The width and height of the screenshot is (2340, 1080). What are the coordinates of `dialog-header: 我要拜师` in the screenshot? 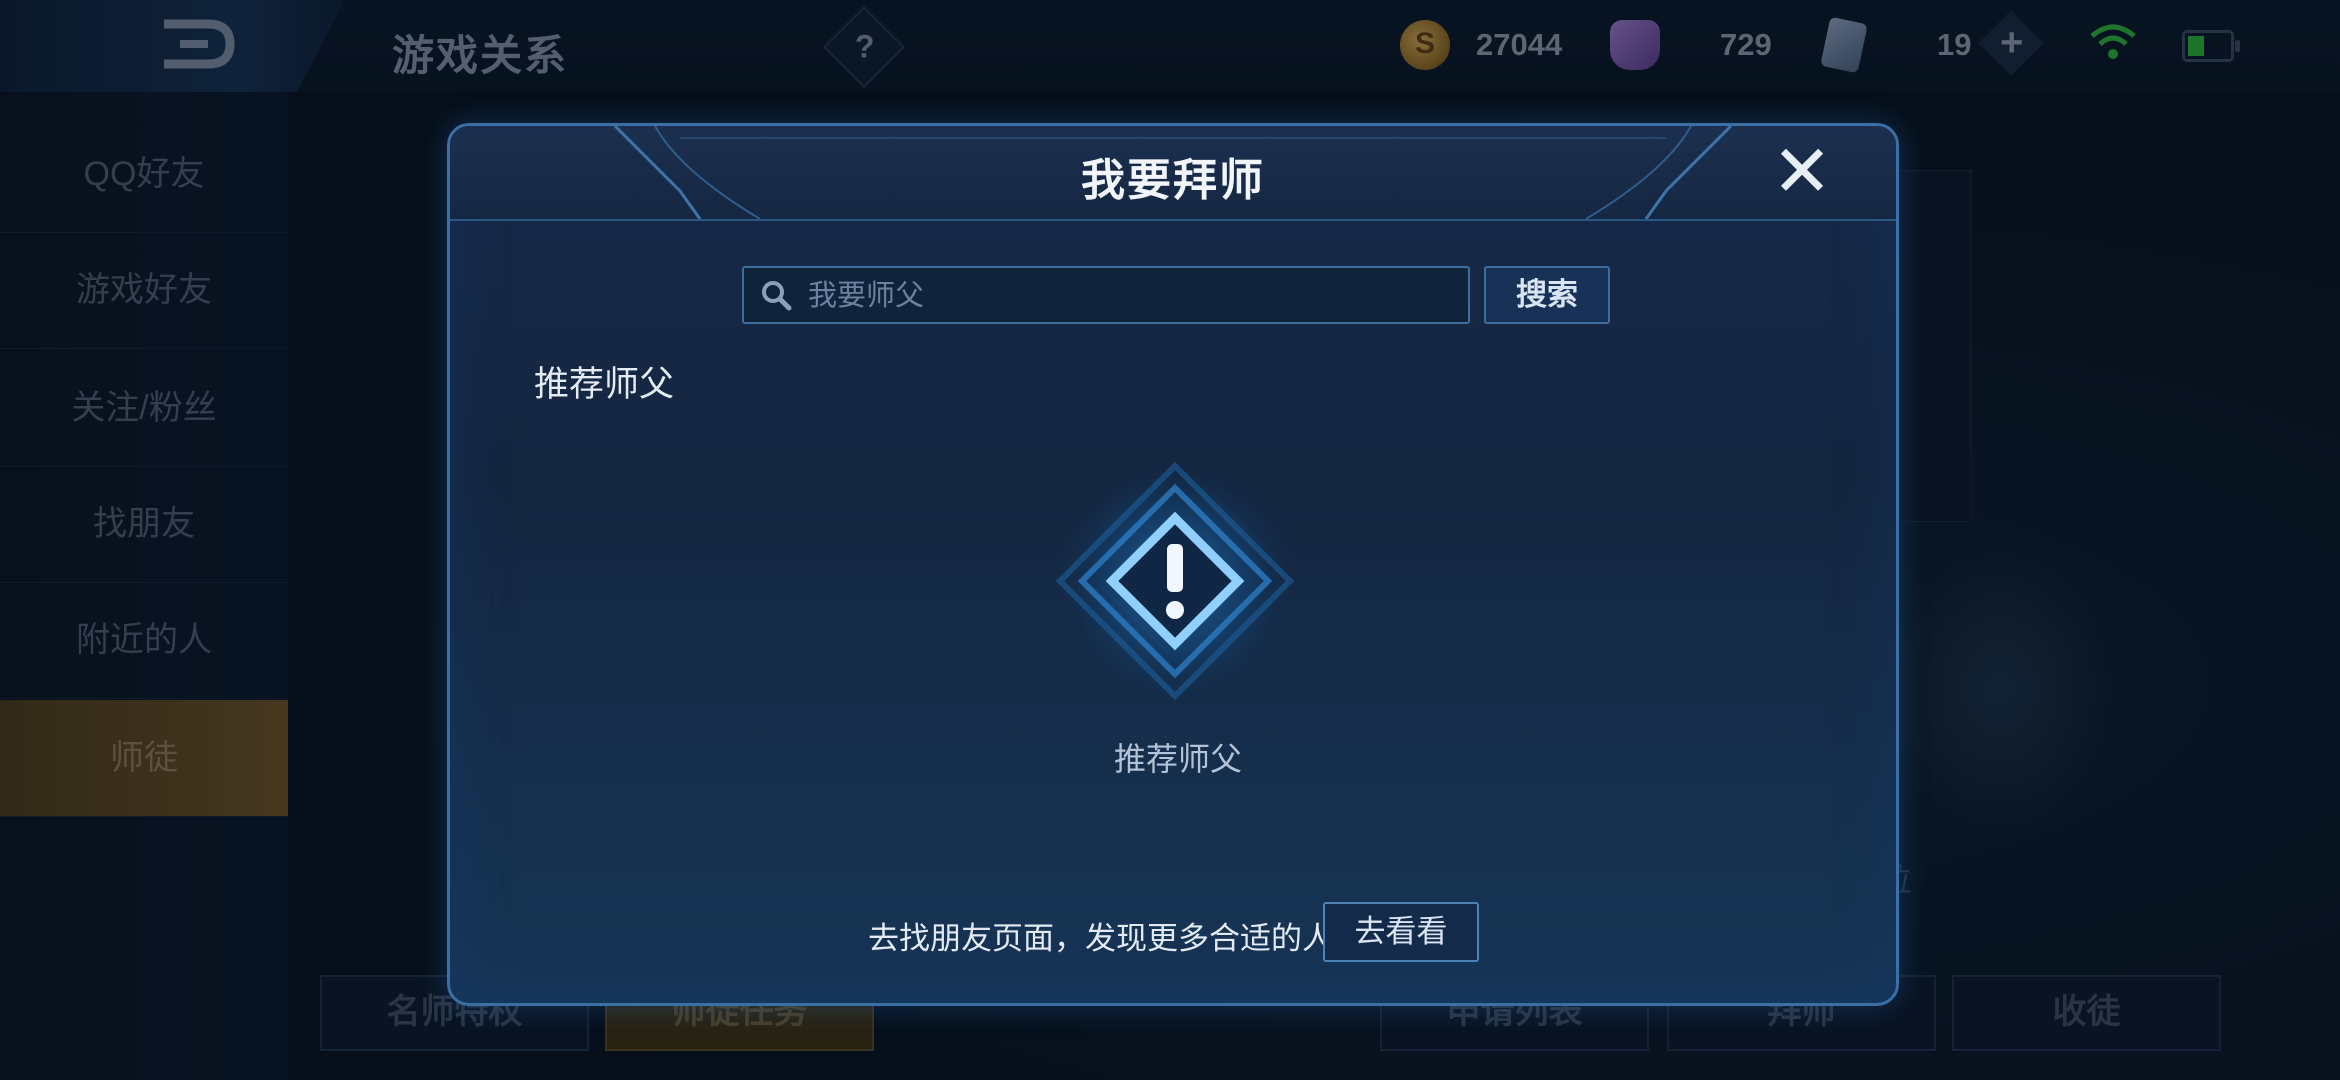 It's located at (1173, 173).